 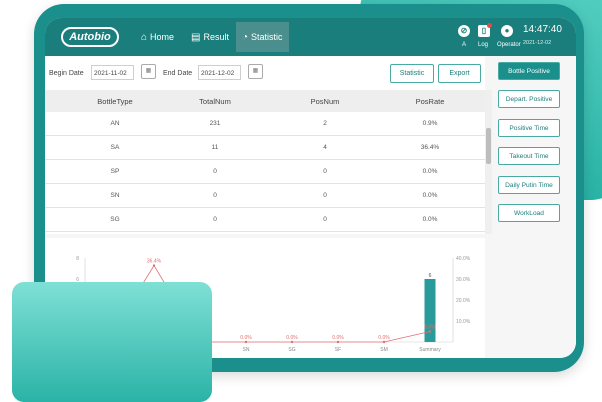 I want to click on nav-statistic-label: Statistic, so click(x=267, y=37).